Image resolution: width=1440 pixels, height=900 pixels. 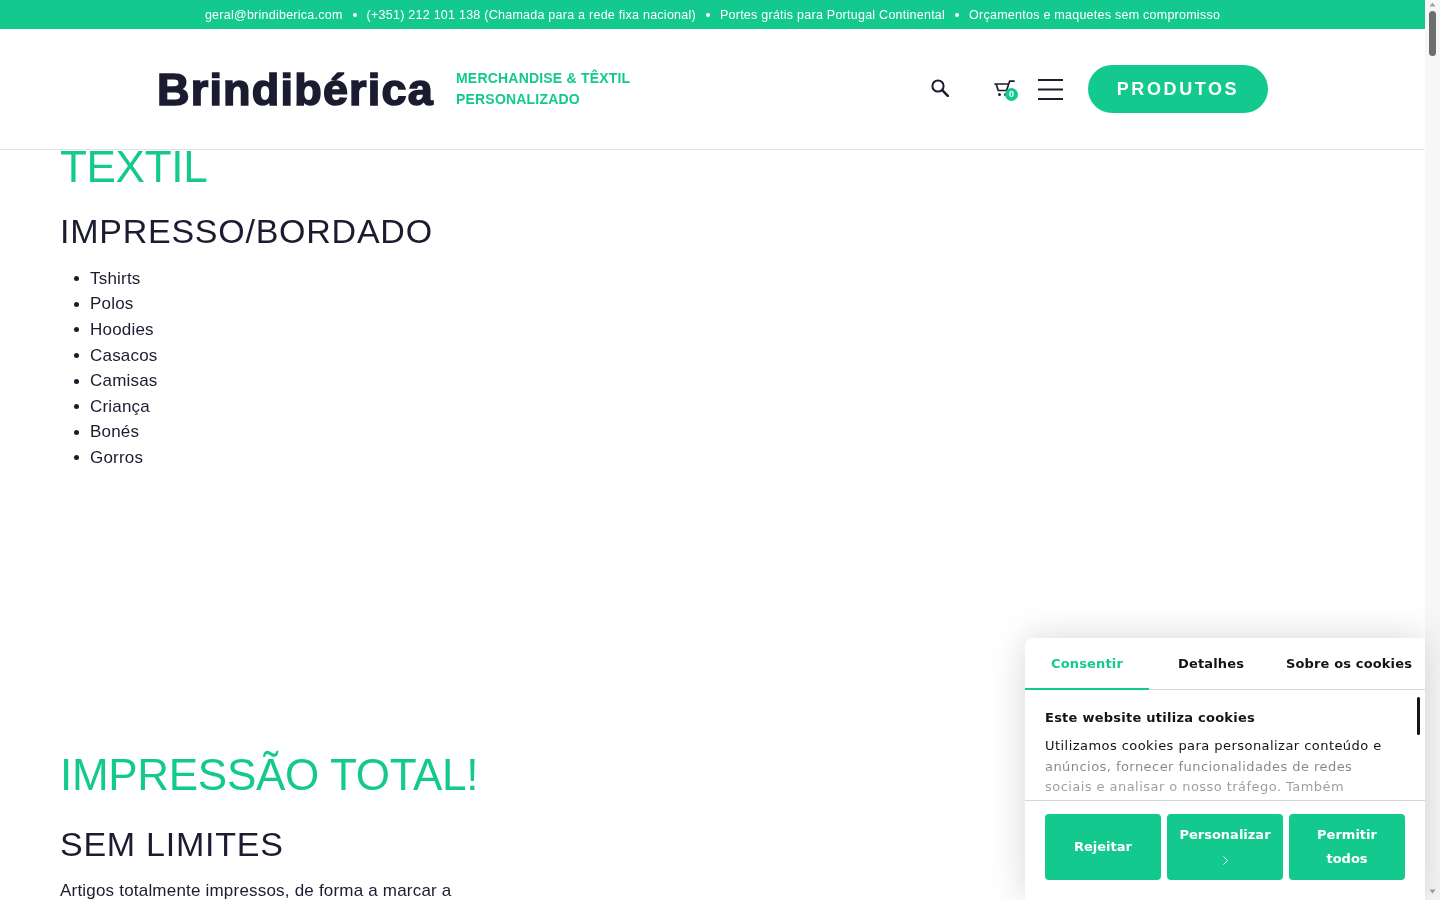 I want to click on search-icon, so click(x=940, y=87).